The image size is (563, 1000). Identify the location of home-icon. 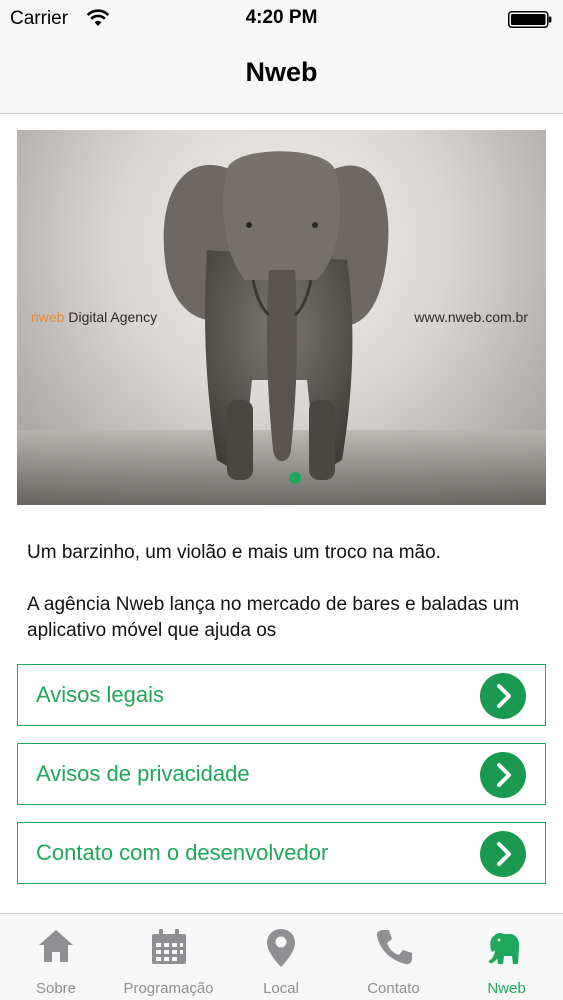
(56, 946).